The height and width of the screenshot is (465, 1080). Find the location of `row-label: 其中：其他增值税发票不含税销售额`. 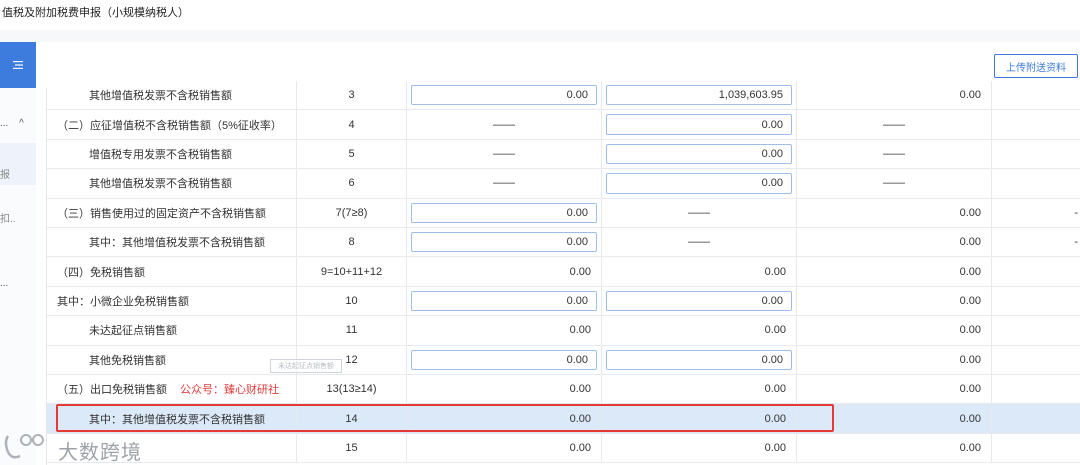

row-label: 其中：其他增值税发票不含税销售额 is located at coordinates (172, 242).